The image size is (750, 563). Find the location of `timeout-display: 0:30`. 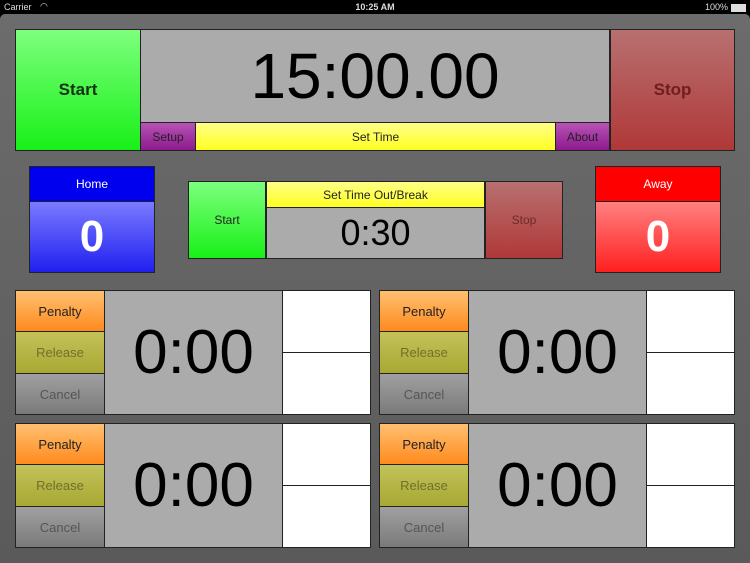

timeout-display: 0:30 is located at coordinates (375, 233).